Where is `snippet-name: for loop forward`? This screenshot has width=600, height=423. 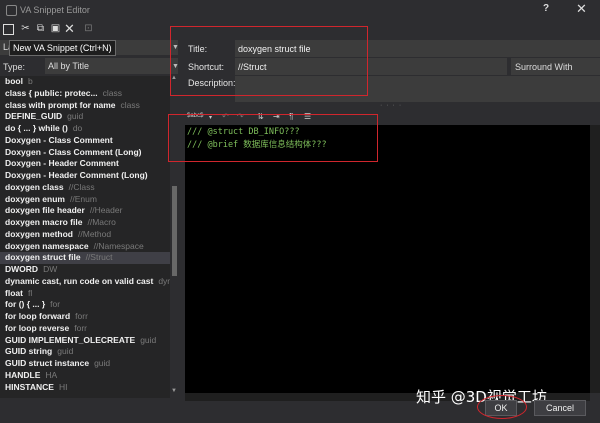 snippet-name: for loop forward is located at coordinates (38, 316).